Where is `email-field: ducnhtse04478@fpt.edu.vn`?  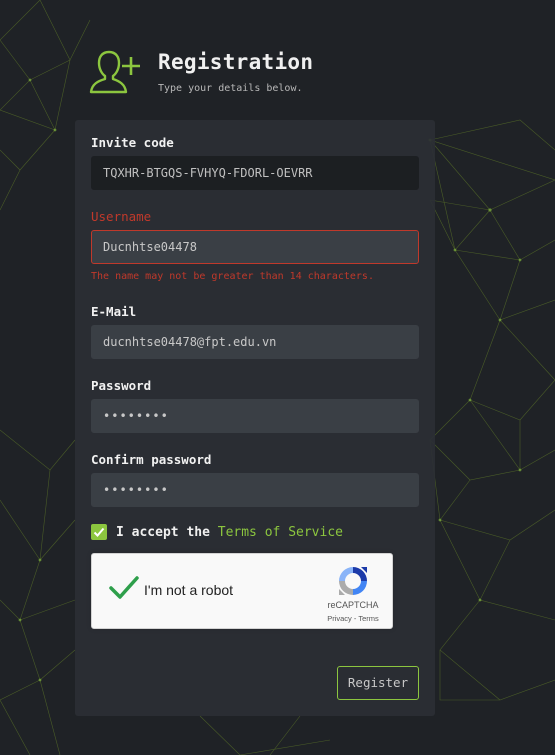
email-field: ducnhtse04478@fpt.edu.vn is located at coordinates (255, 342).